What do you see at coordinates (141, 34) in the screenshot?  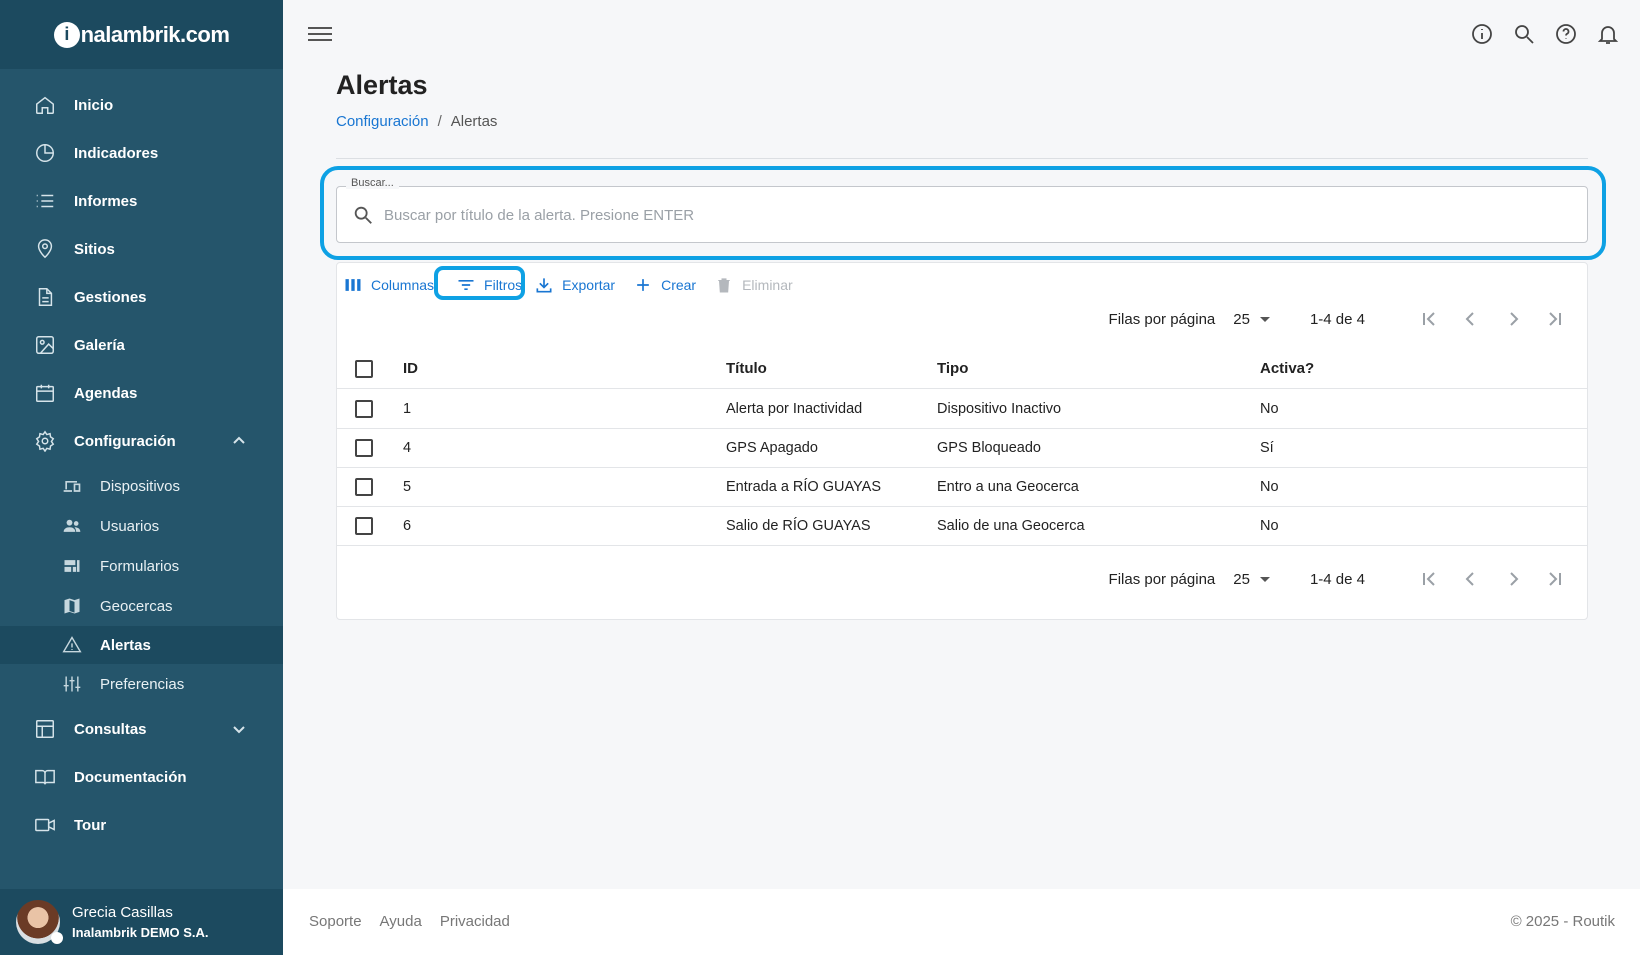 I see `brand-logo: i nalambrik.com` at bounding box center [141, 34].